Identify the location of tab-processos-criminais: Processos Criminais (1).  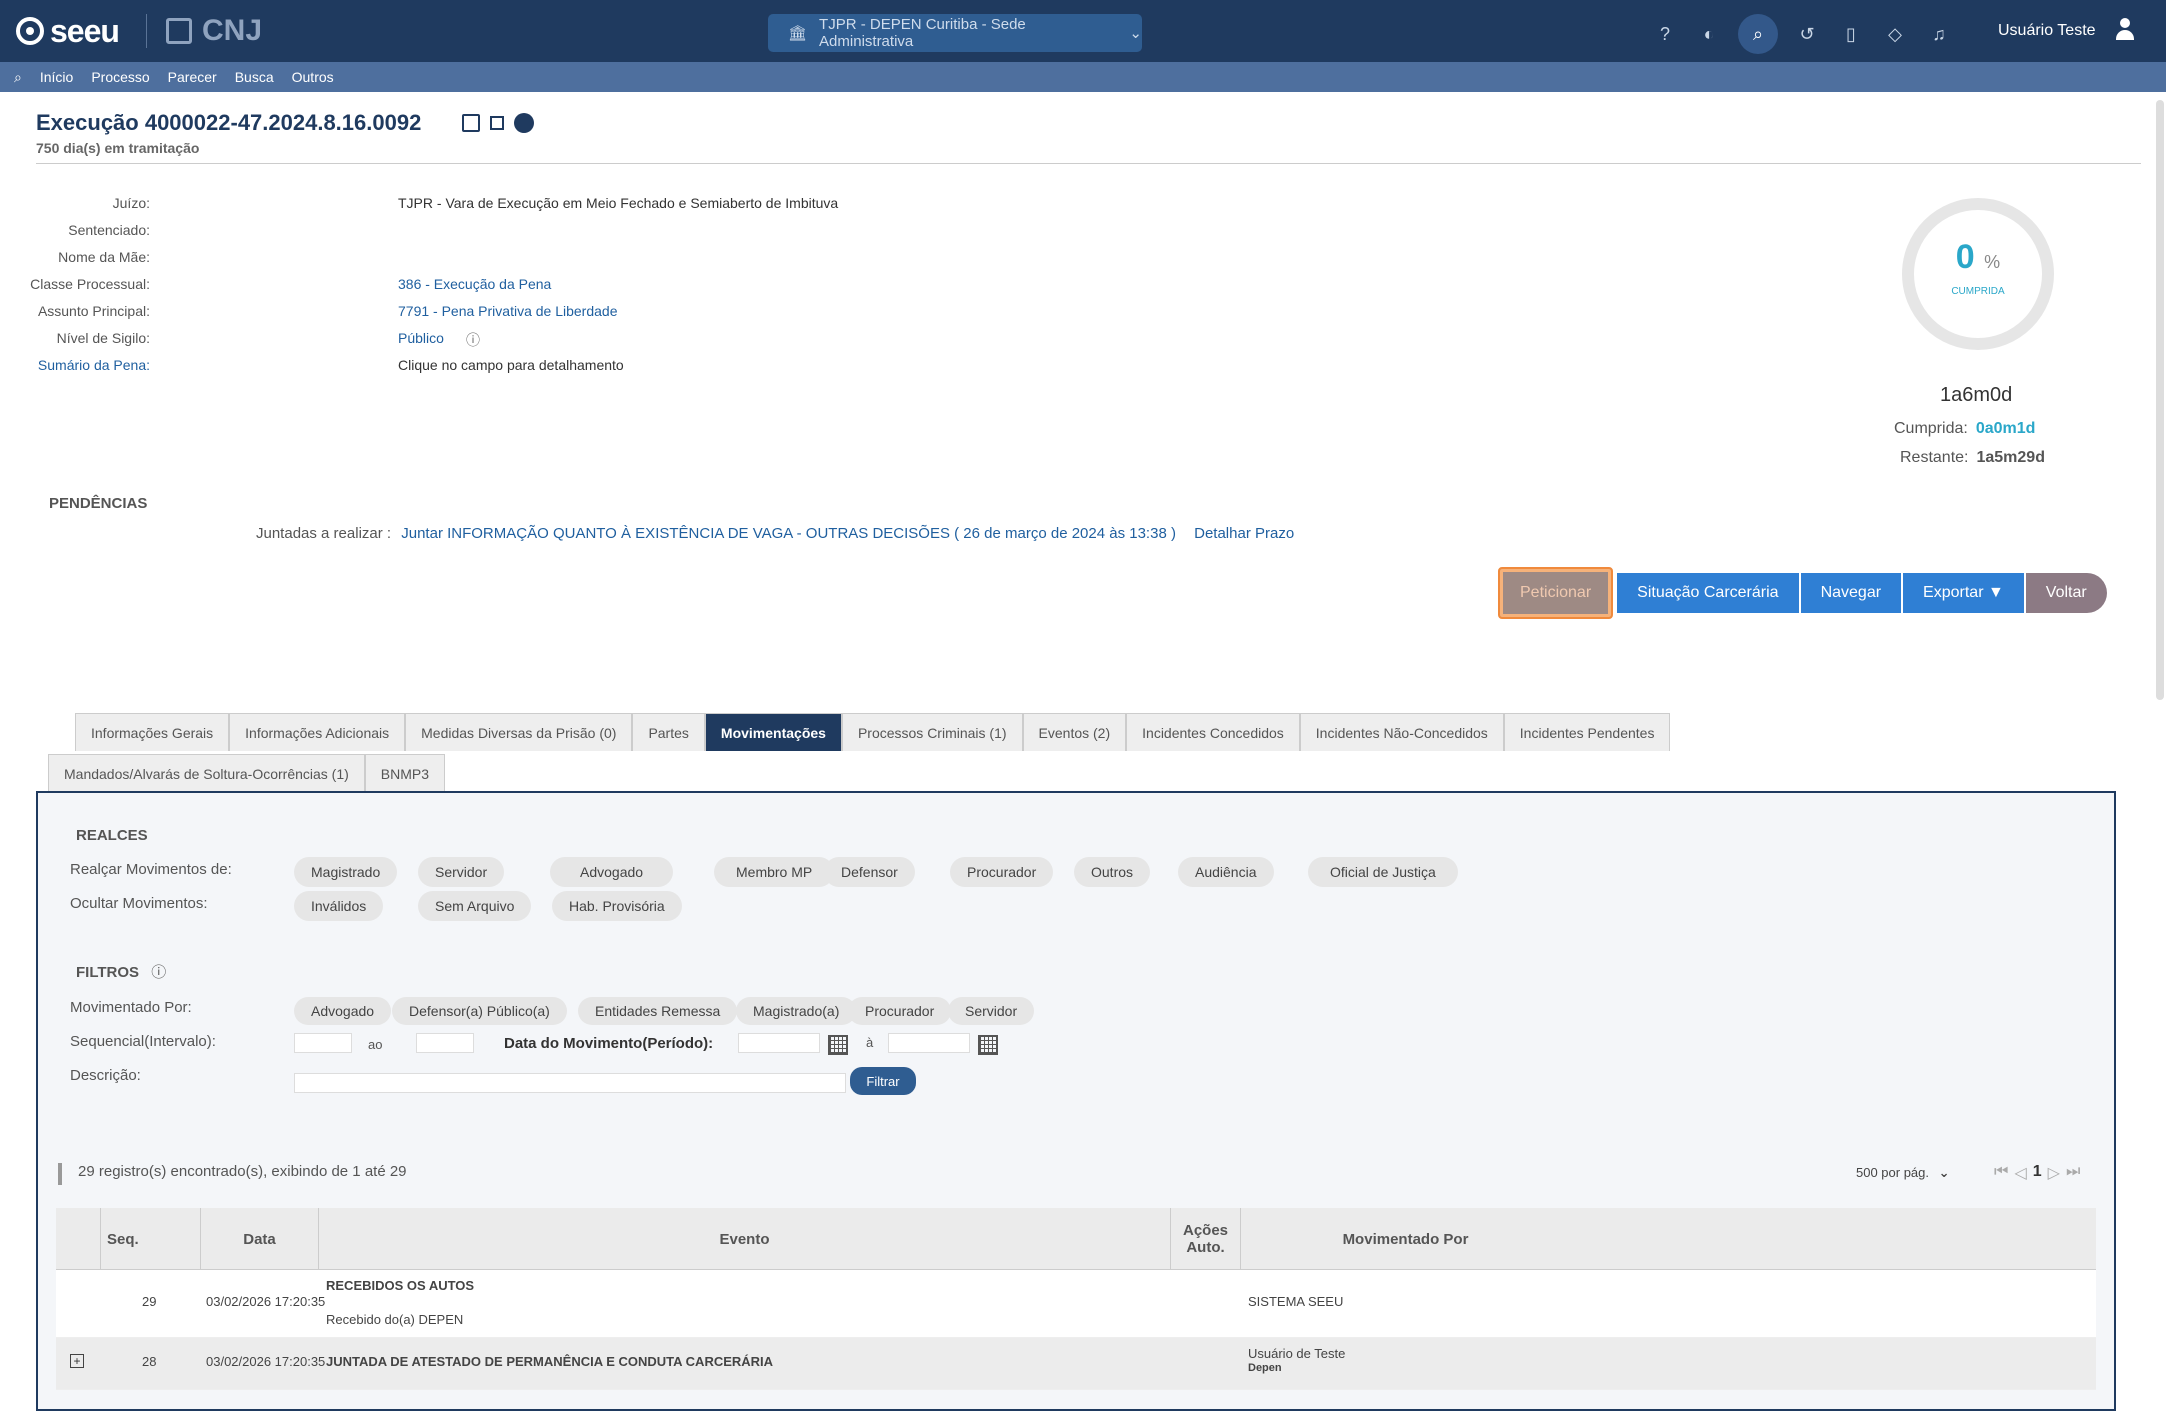
(932, 732).